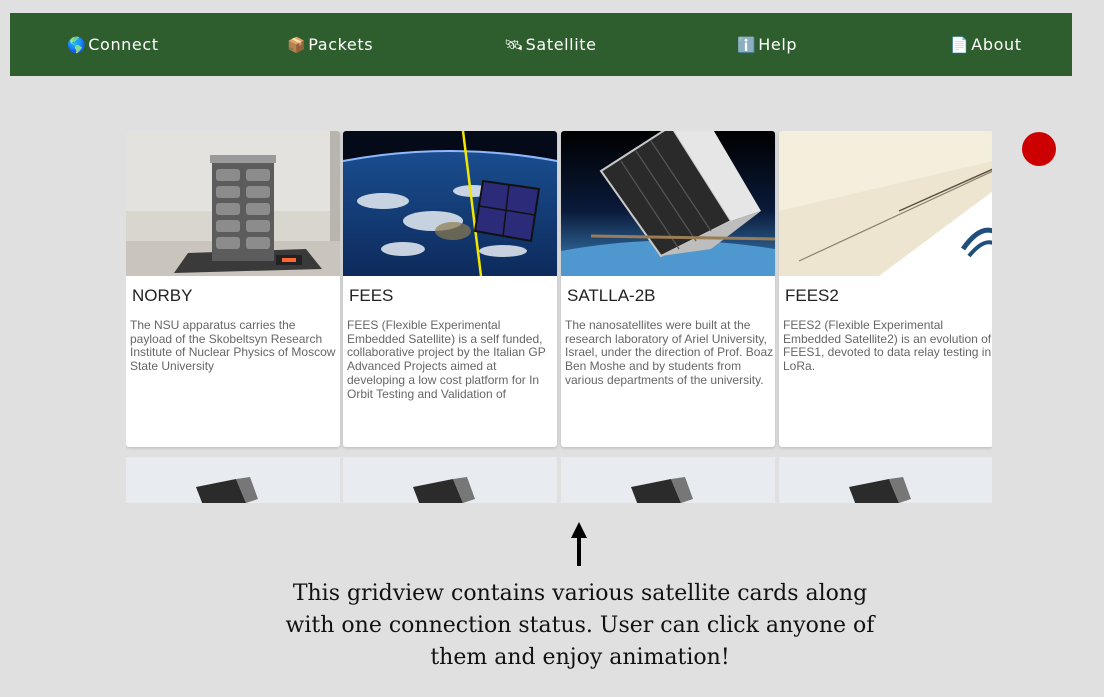 The image size is (1104, 697). Describe the element at coordinates (1039, 149) in the screenshot. I see `connection-status-indicator` at that location.